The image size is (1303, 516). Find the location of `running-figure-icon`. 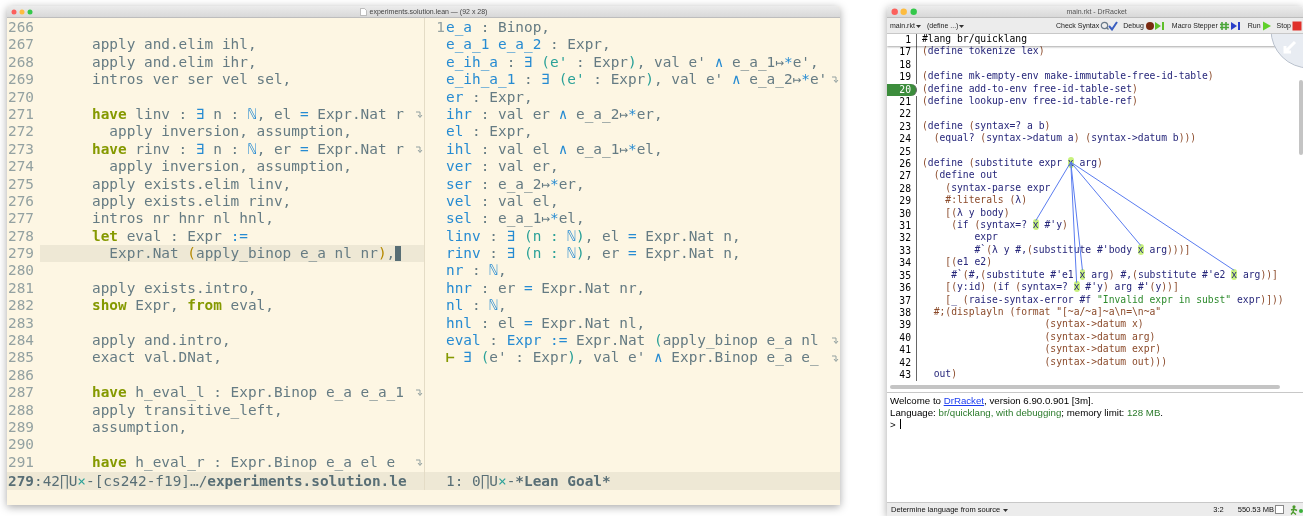

running-figure-icon is located at coordinates (1296, 509).